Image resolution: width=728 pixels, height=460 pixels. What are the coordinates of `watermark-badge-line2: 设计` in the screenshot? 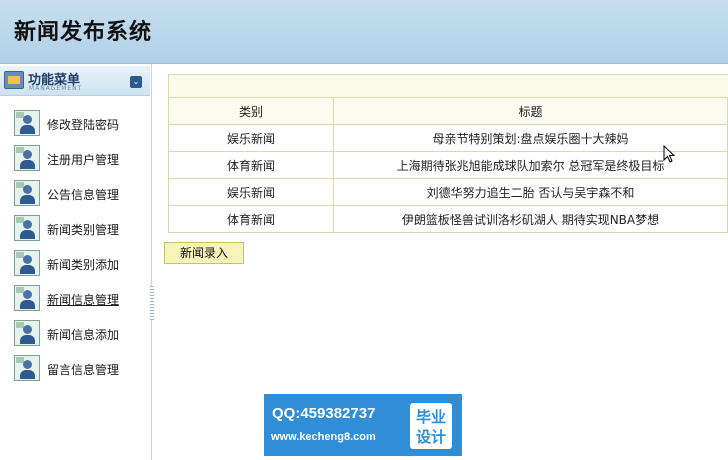 It's located at (430, 437).